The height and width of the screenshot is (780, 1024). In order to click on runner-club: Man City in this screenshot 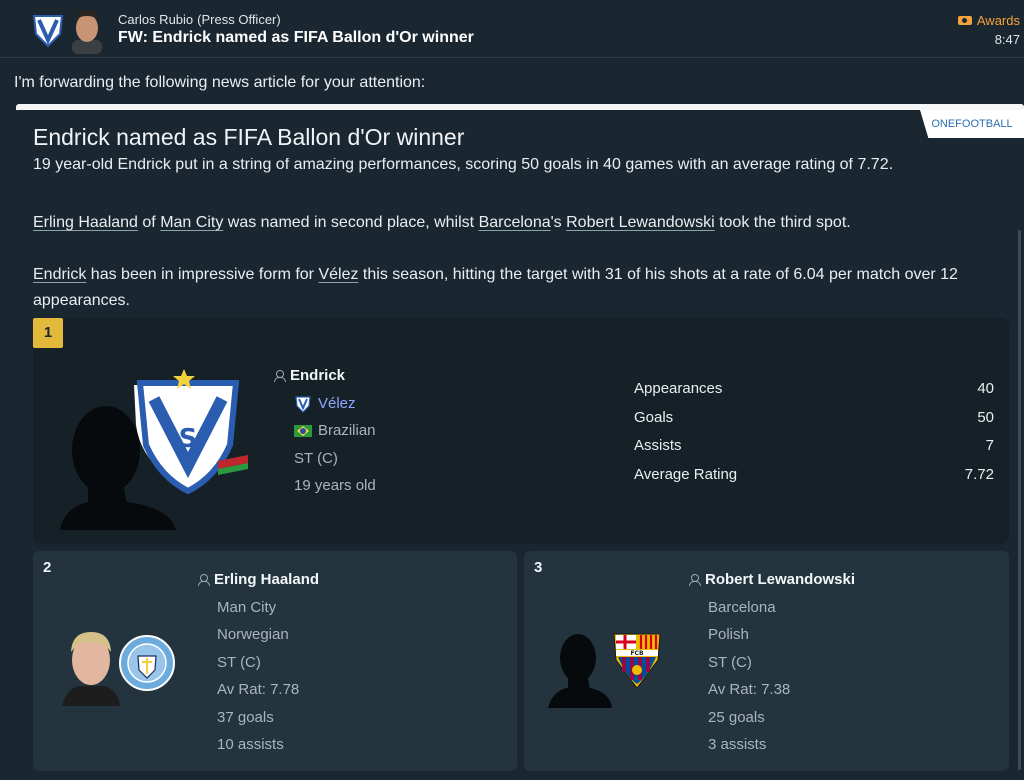, I will do `click(258, 608)`.